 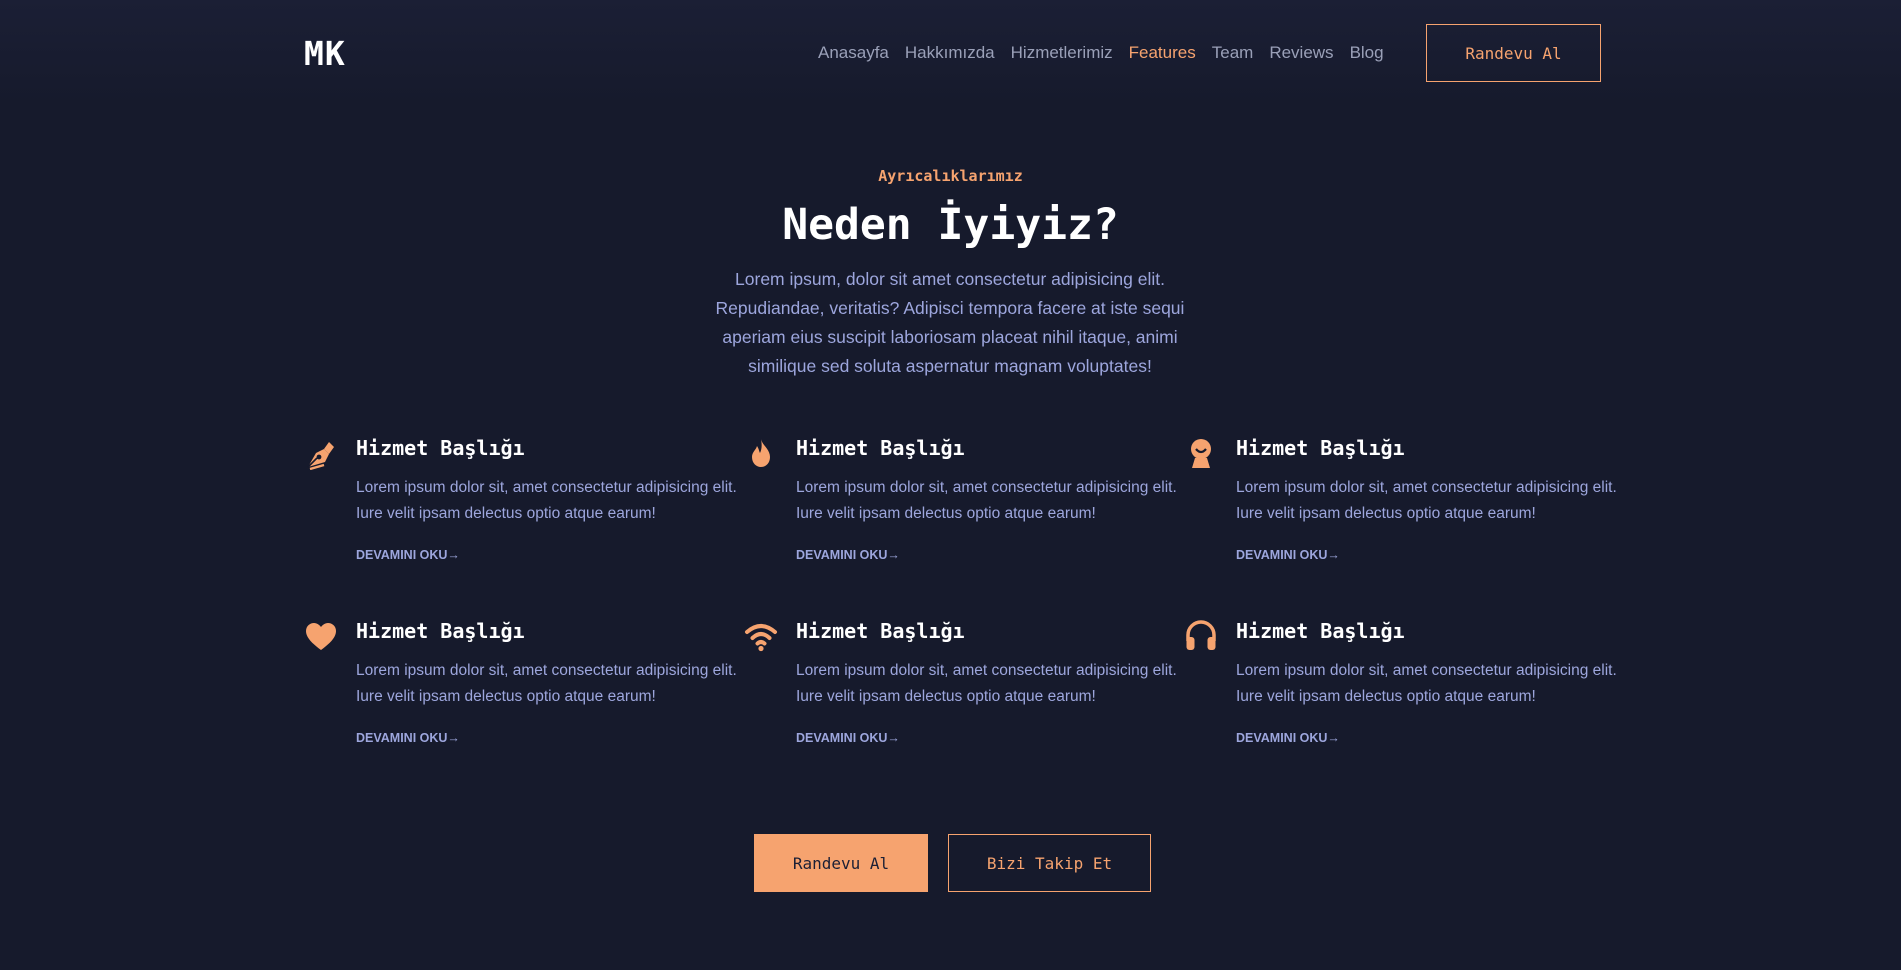 I want to click on nav-link-anasayfa: Anasayfa, so click(x=853, y=53).